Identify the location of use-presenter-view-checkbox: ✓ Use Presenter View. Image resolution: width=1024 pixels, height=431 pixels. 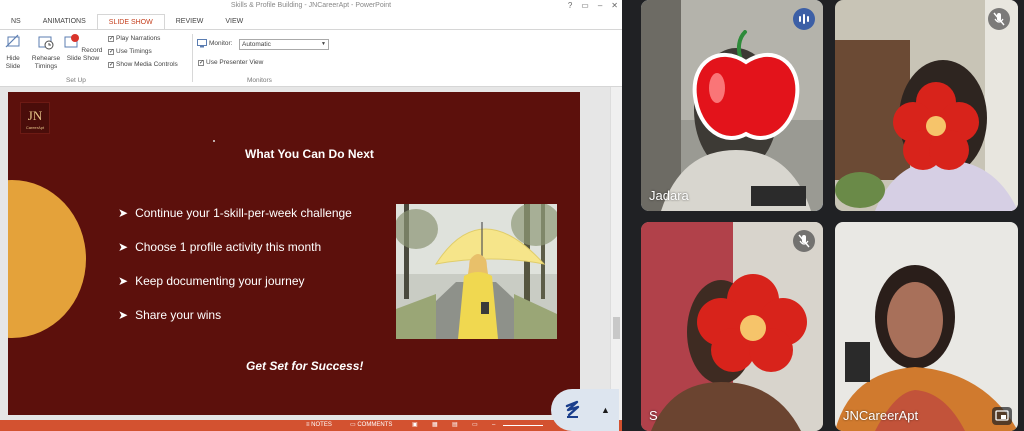
(230, 62).